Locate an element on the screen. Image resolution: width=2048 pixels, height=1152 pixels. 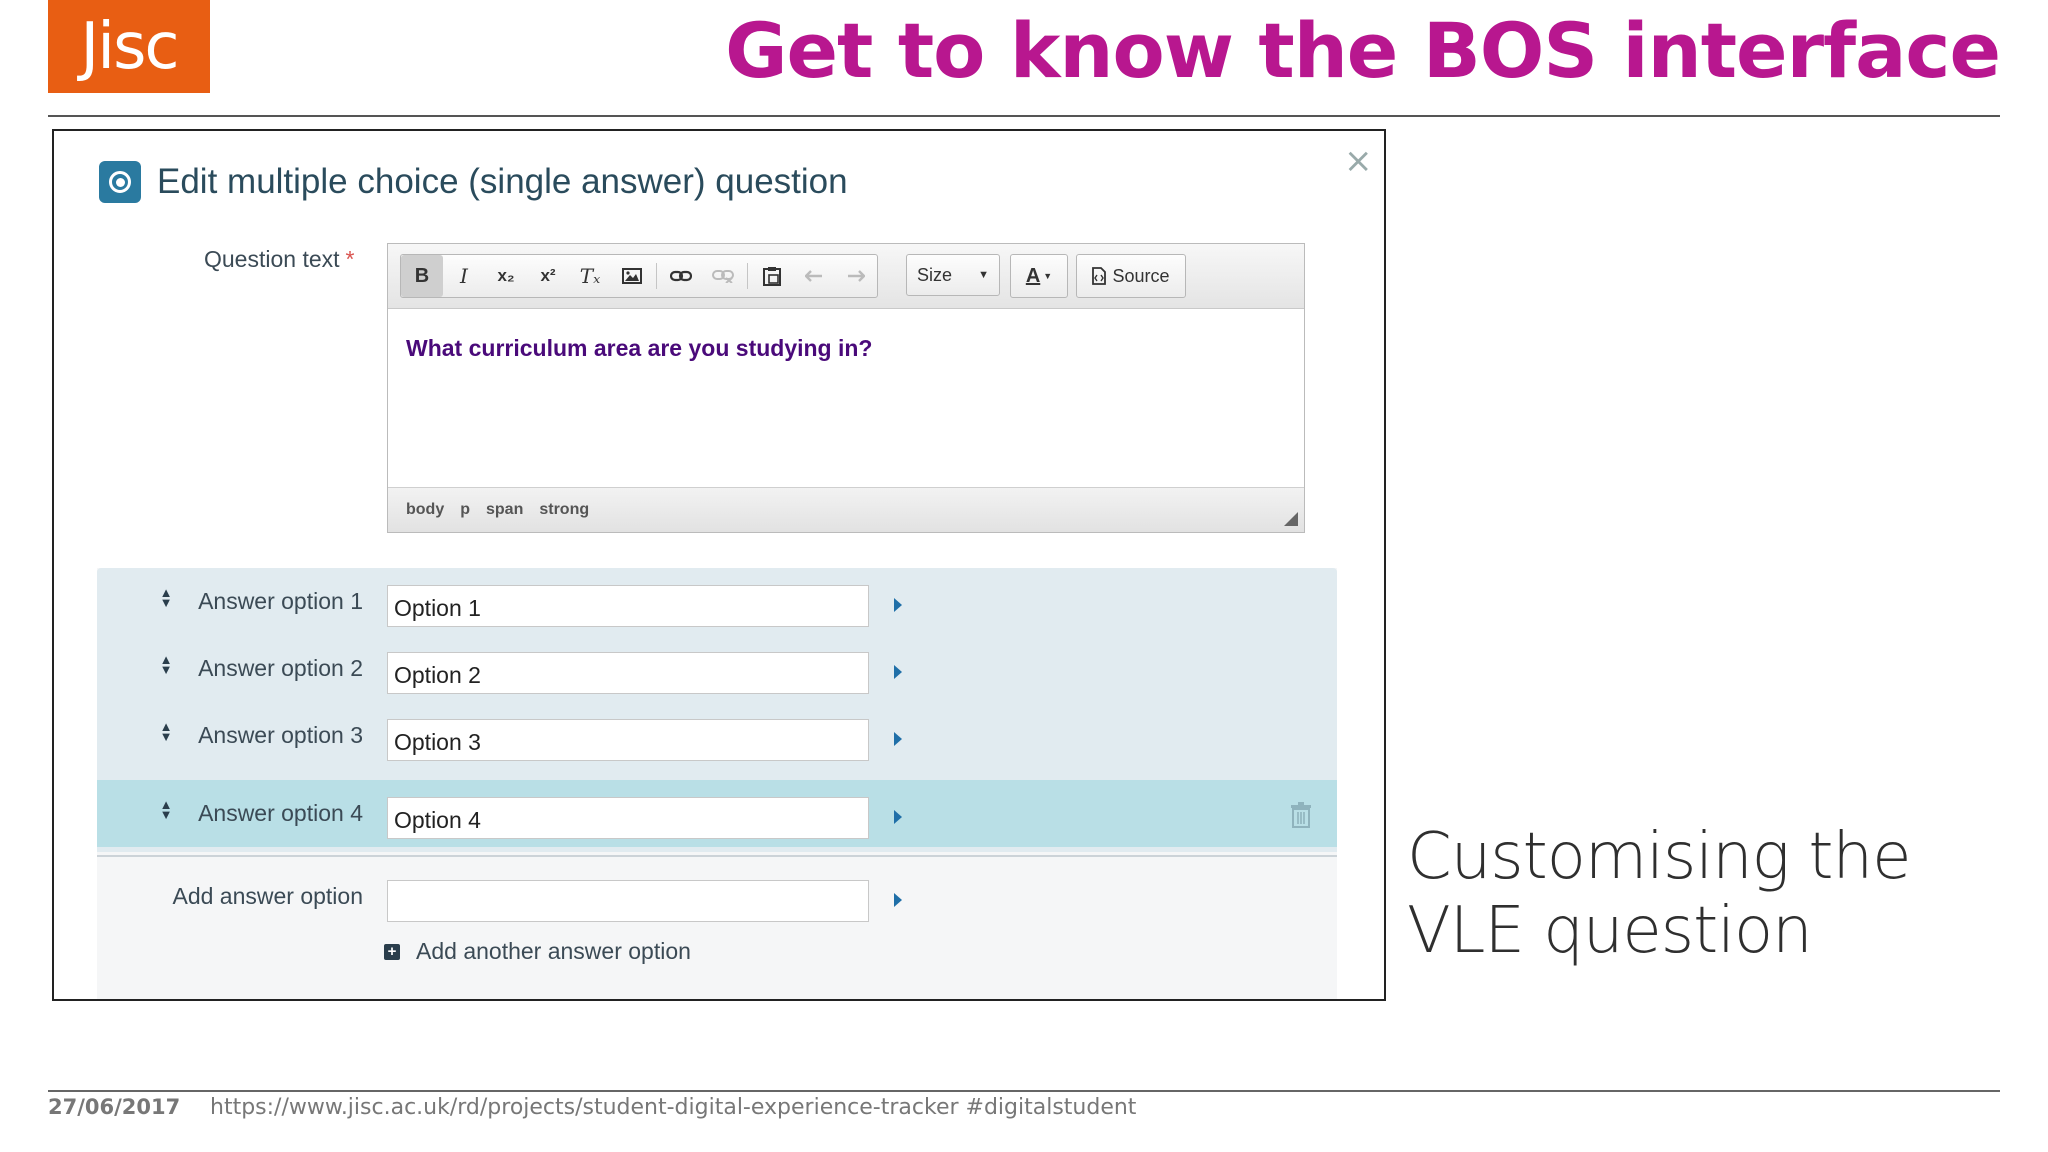
bottom-divider is located at coordinates (1024, 1091).